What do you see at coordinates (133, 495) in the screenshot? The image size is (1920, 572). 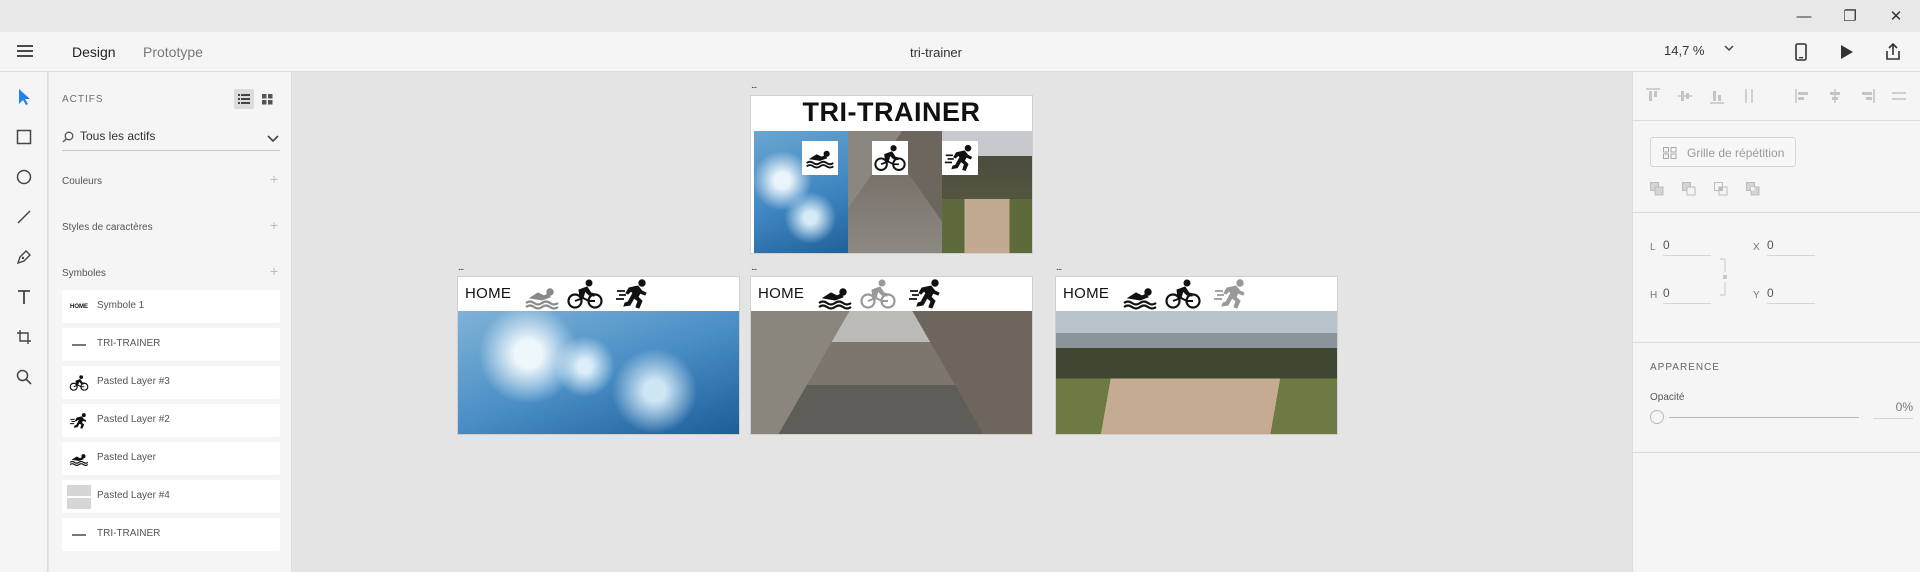 I see `symbol-label: Pasted Layer #4` at bounding box center [133, 495].